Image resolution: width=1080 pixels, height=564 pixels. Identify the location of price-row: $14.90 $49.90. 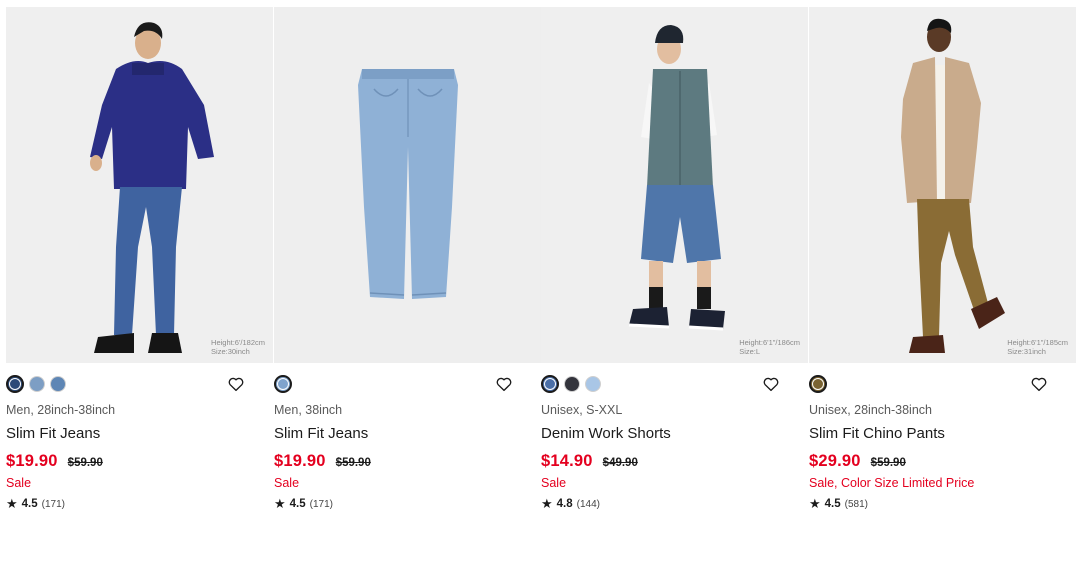
(589, 461).